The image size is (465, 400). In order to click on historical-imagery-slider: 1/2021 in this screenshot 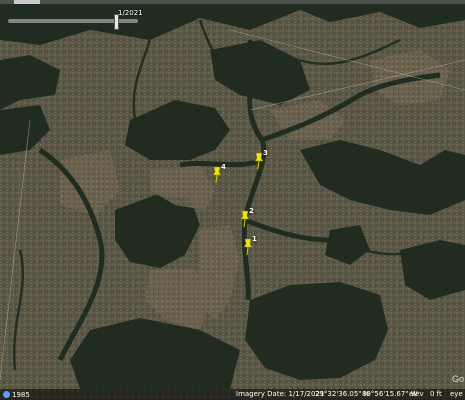, I will do `click(74, 19)`.